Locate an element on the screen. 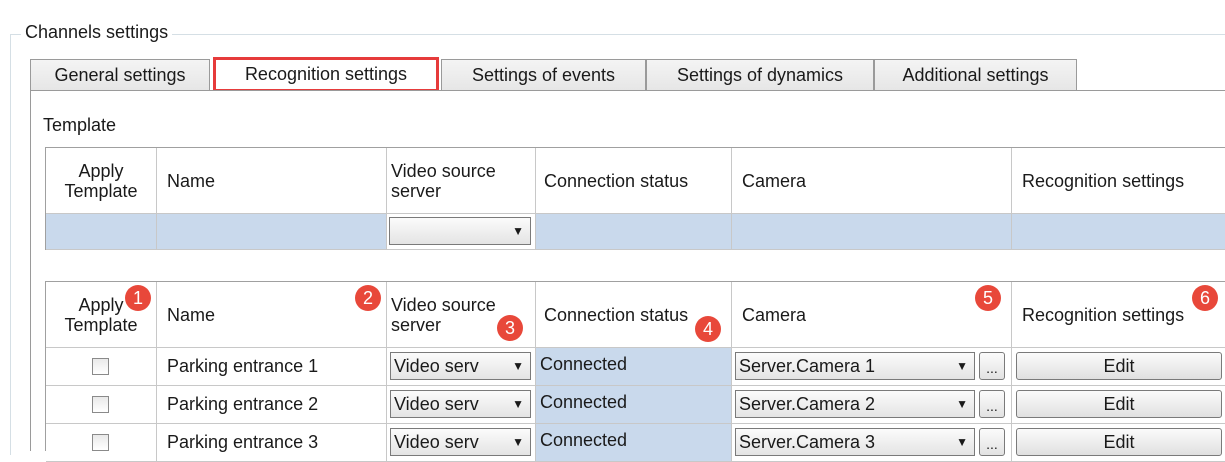 The image size is (1225, 462). template-status-cell is located at coordinates (634, 232).